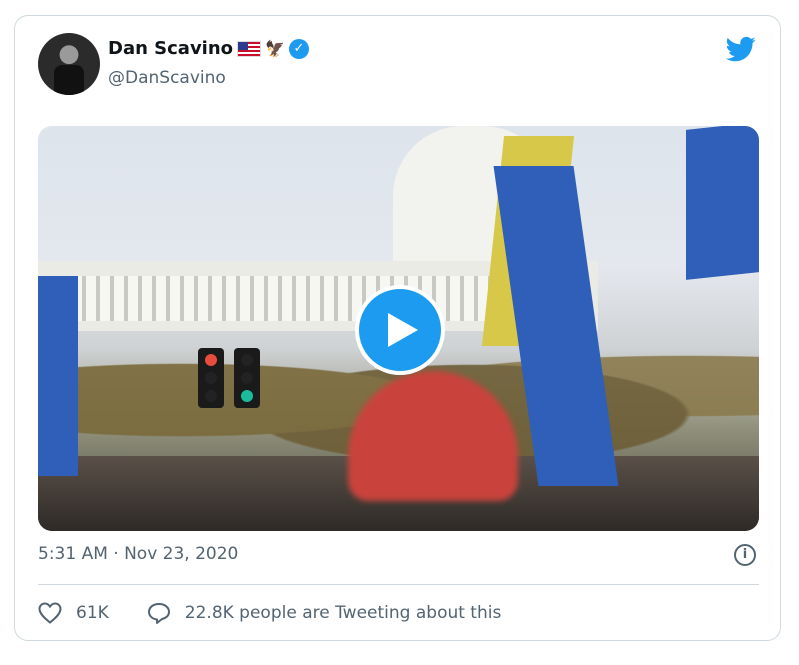 The height and width of the screenshot is (665, 799). I want to click on tweeting-about-link: 22.8K people are Tweeting about this, so click(324, 613).